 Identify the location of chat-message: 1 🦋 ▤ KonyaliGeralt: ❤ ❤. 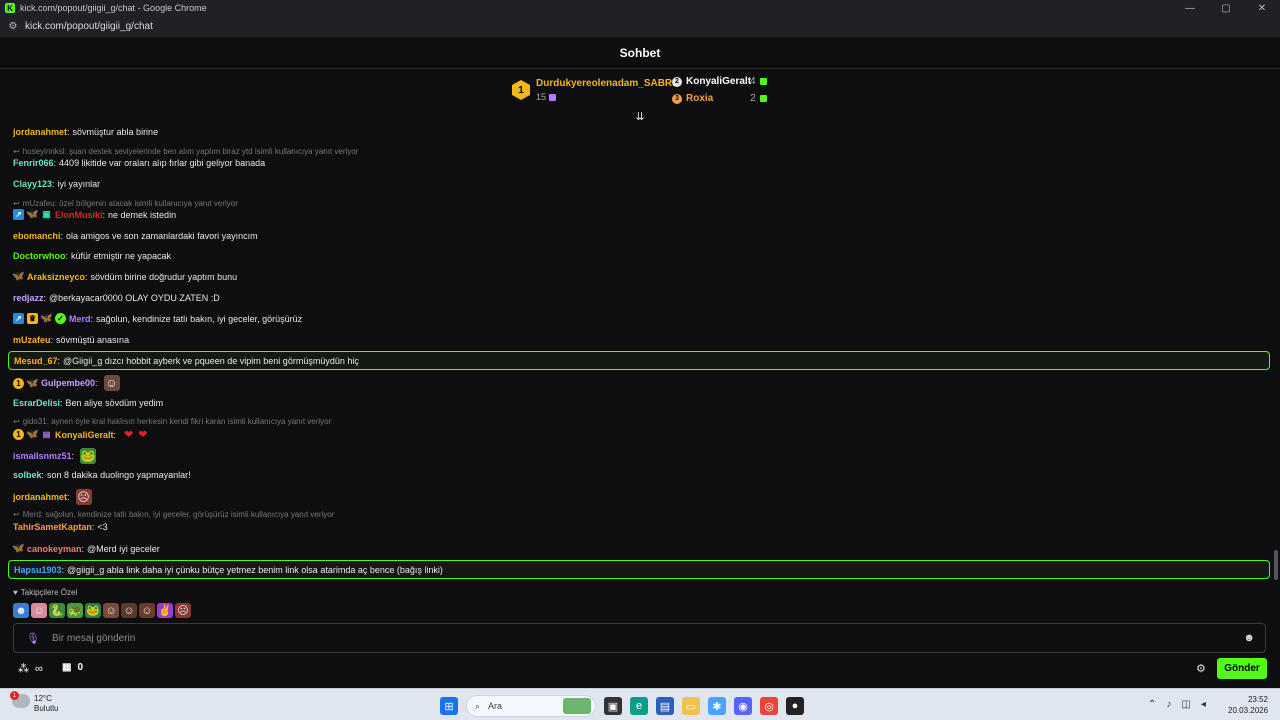
(80, 434).